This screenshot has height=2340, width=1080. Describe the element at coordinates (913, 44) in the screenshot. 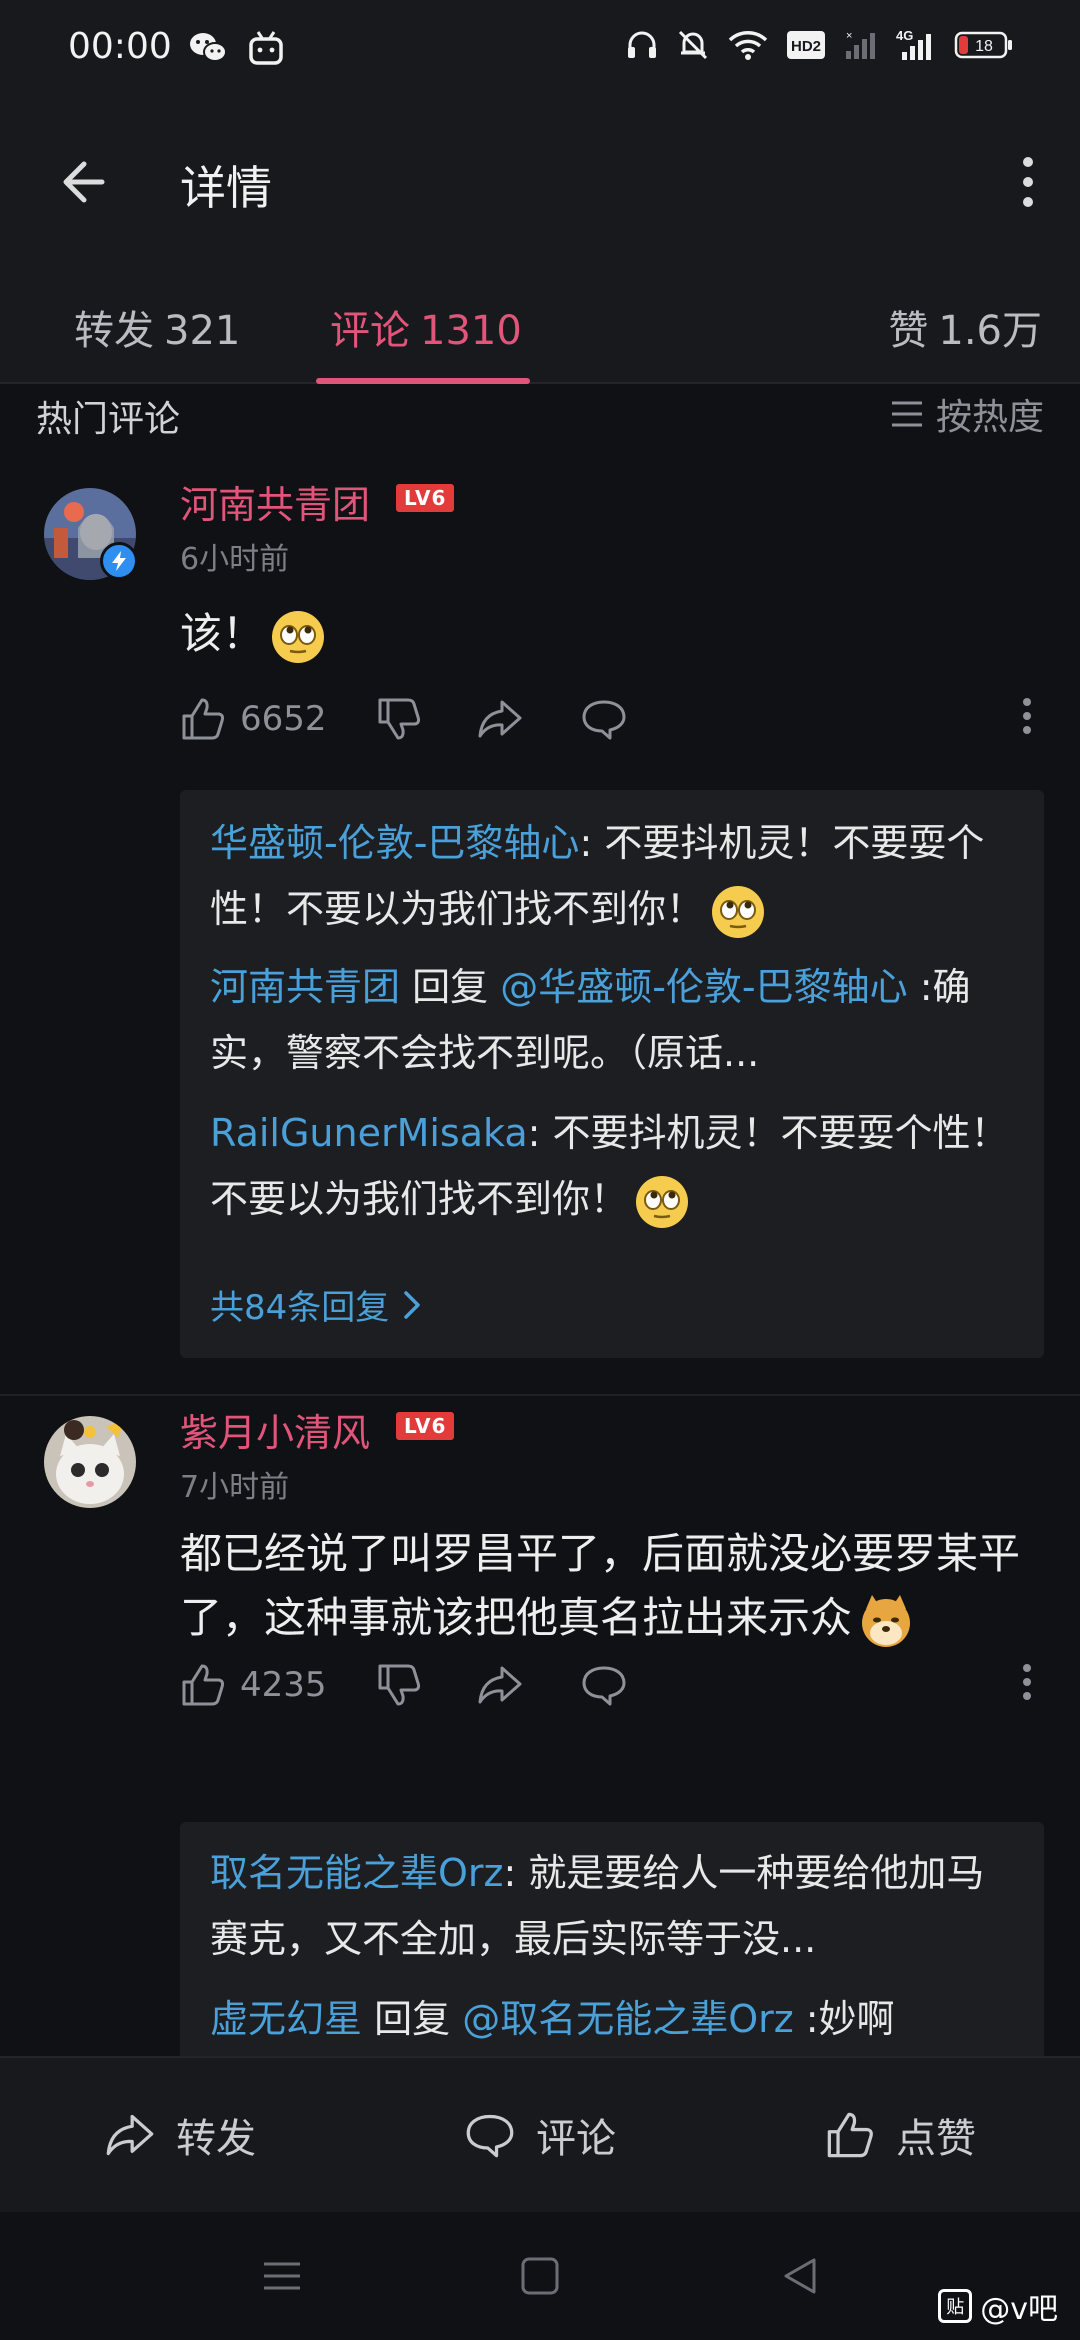

I see `signal-4g-icon: 4G` at that location.